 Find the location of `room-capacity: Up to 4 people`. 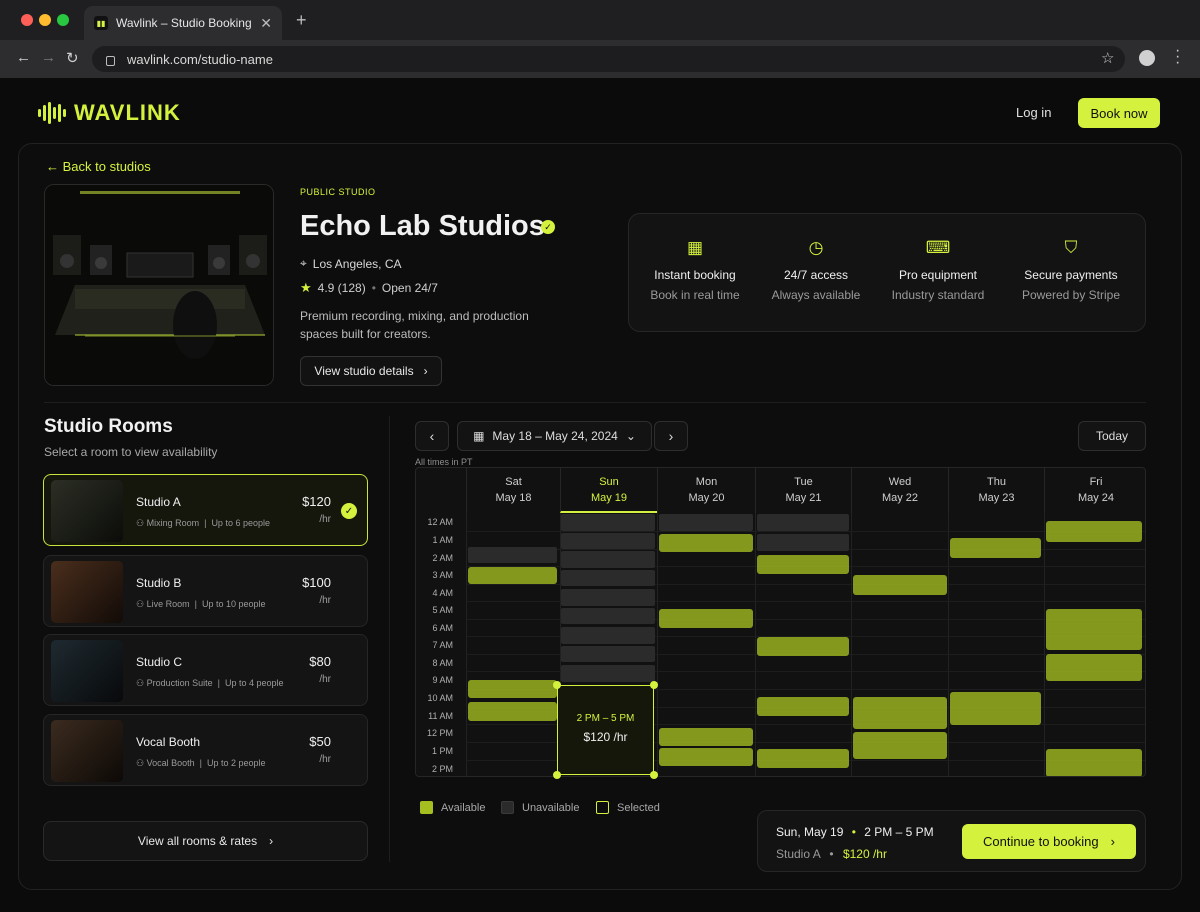

room-capacity: Up to 4 people is located at coordinates (254, 683).